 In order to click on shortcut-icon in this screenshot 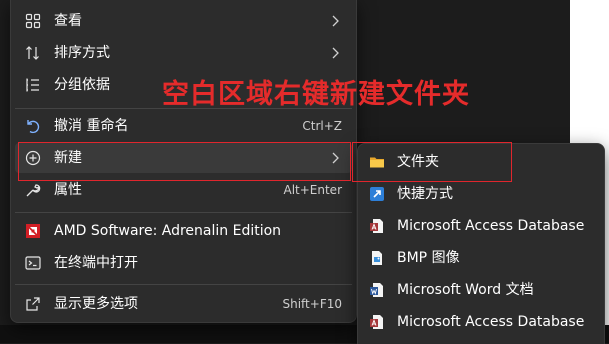, I will do `click(377, 194)`.